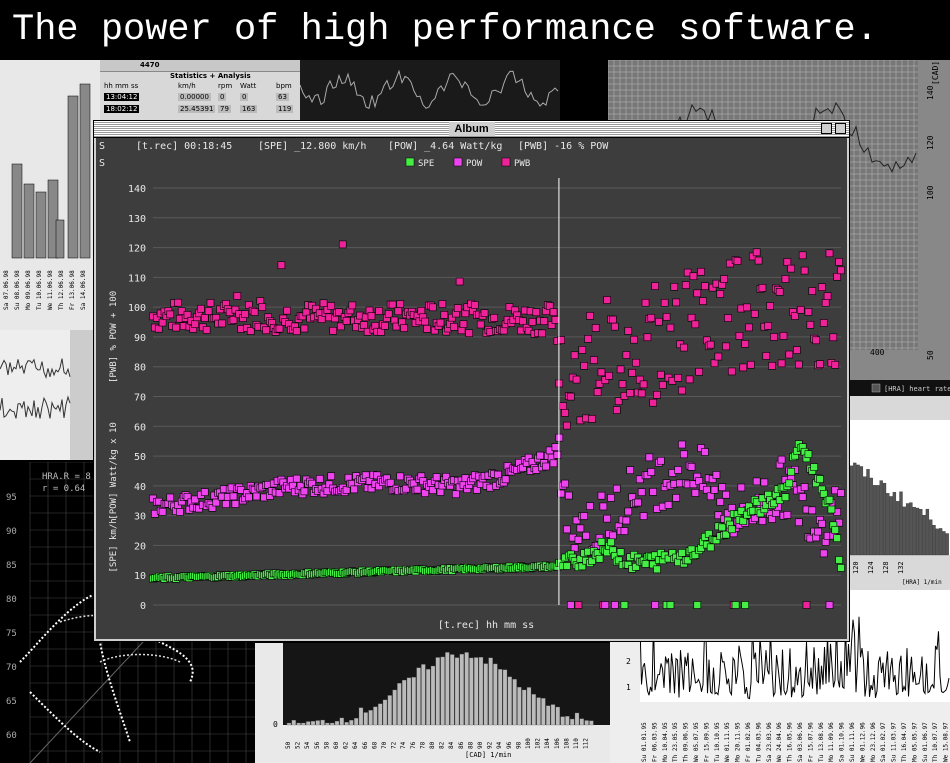  Describe the element at coordinates (61, 290) in the screenshot. I see `day-label: Th 12.06.98` at that location.